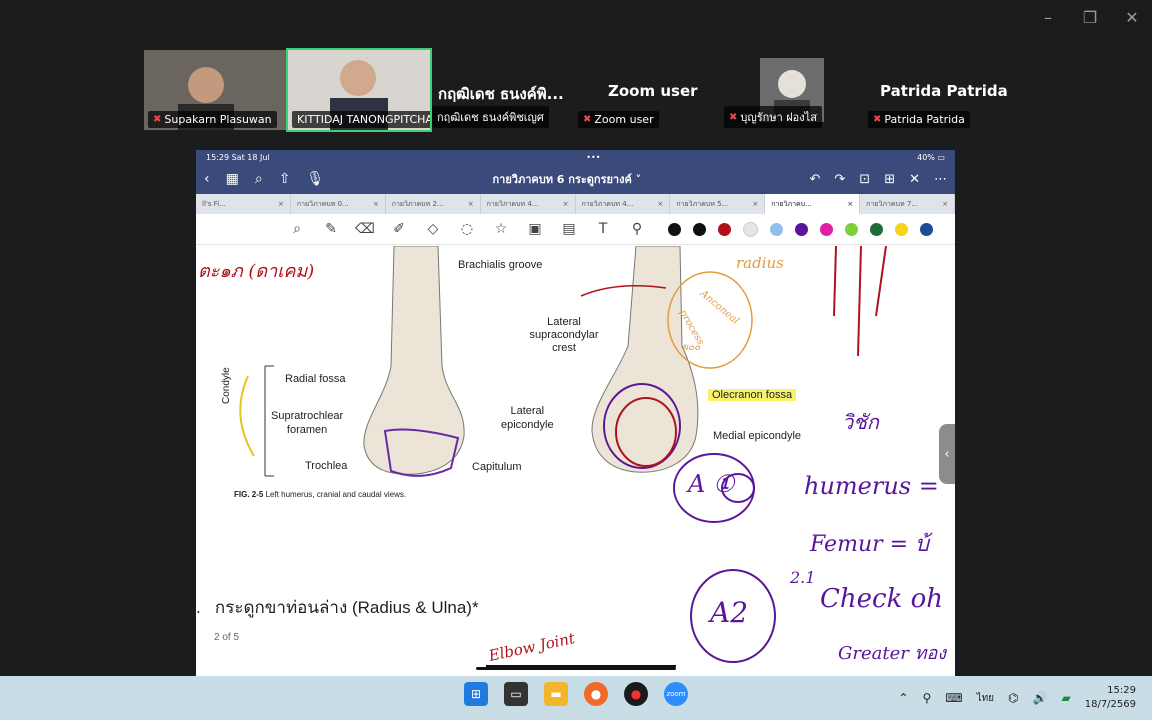  What do you see at coordinates (757, 436) in the screenshot?
I see `label-medial-epicondyle: Medial epicondyle` at bounding box center [757, 436].